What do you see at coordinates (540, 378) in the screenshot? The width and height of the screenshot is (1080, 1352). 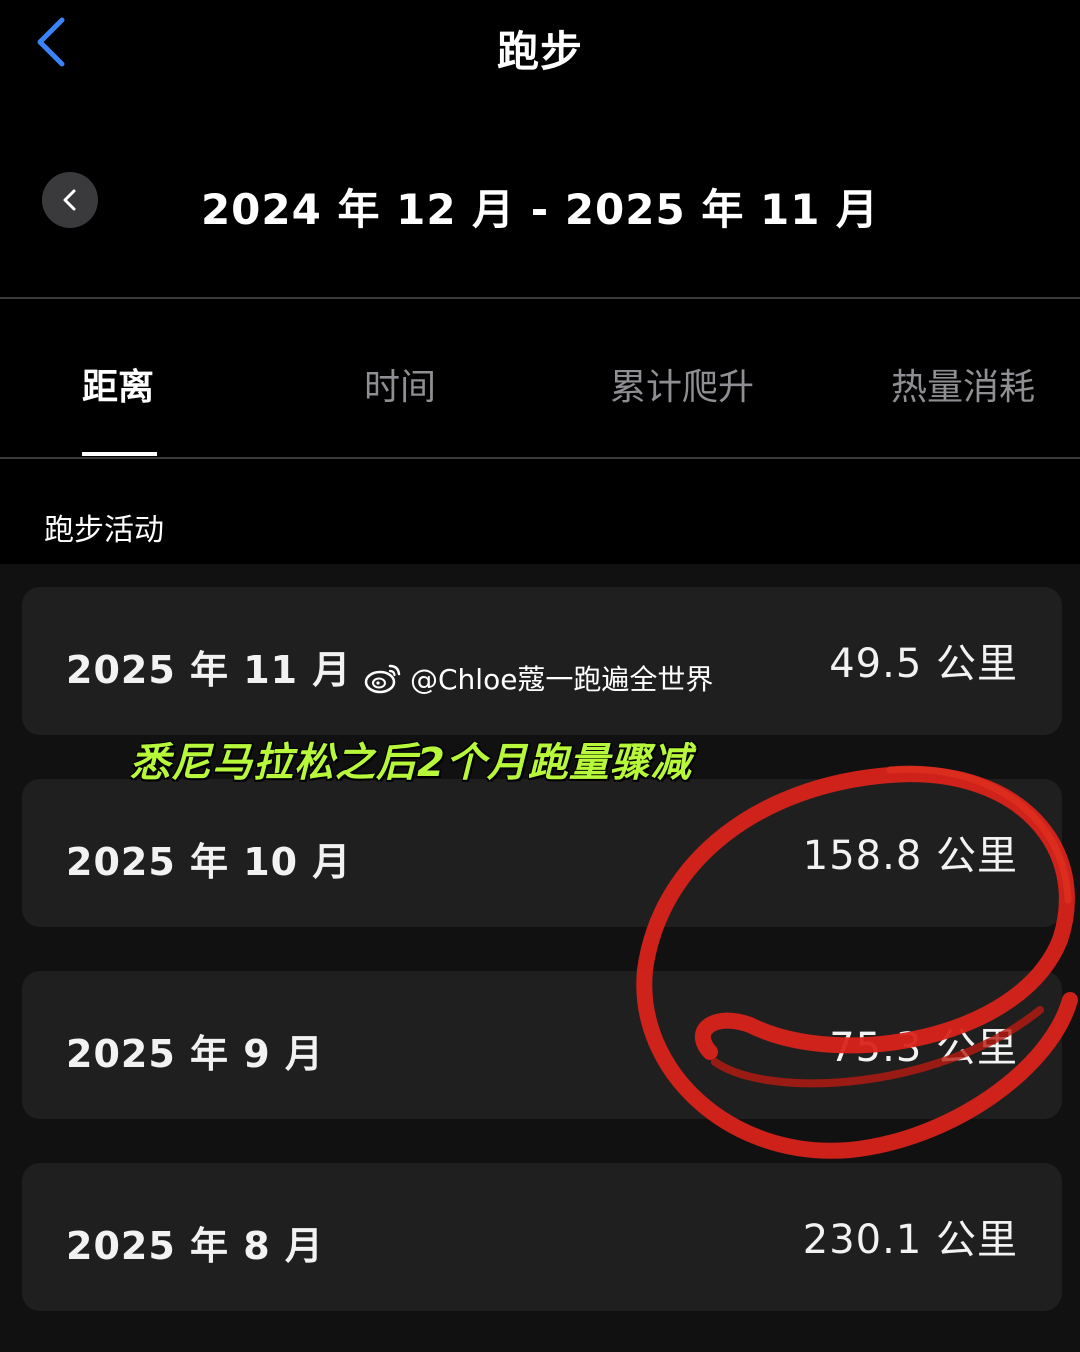 I see `metric-tabs: 距离 时间 累计爬升 热量消耗` at bounding box center [540, 378].